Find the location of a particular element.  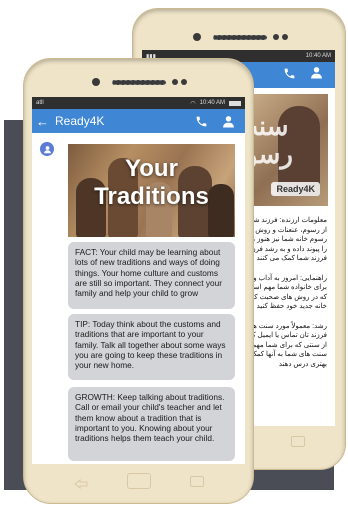

hero-title-line1: Your is located at coordinates (151, 168).